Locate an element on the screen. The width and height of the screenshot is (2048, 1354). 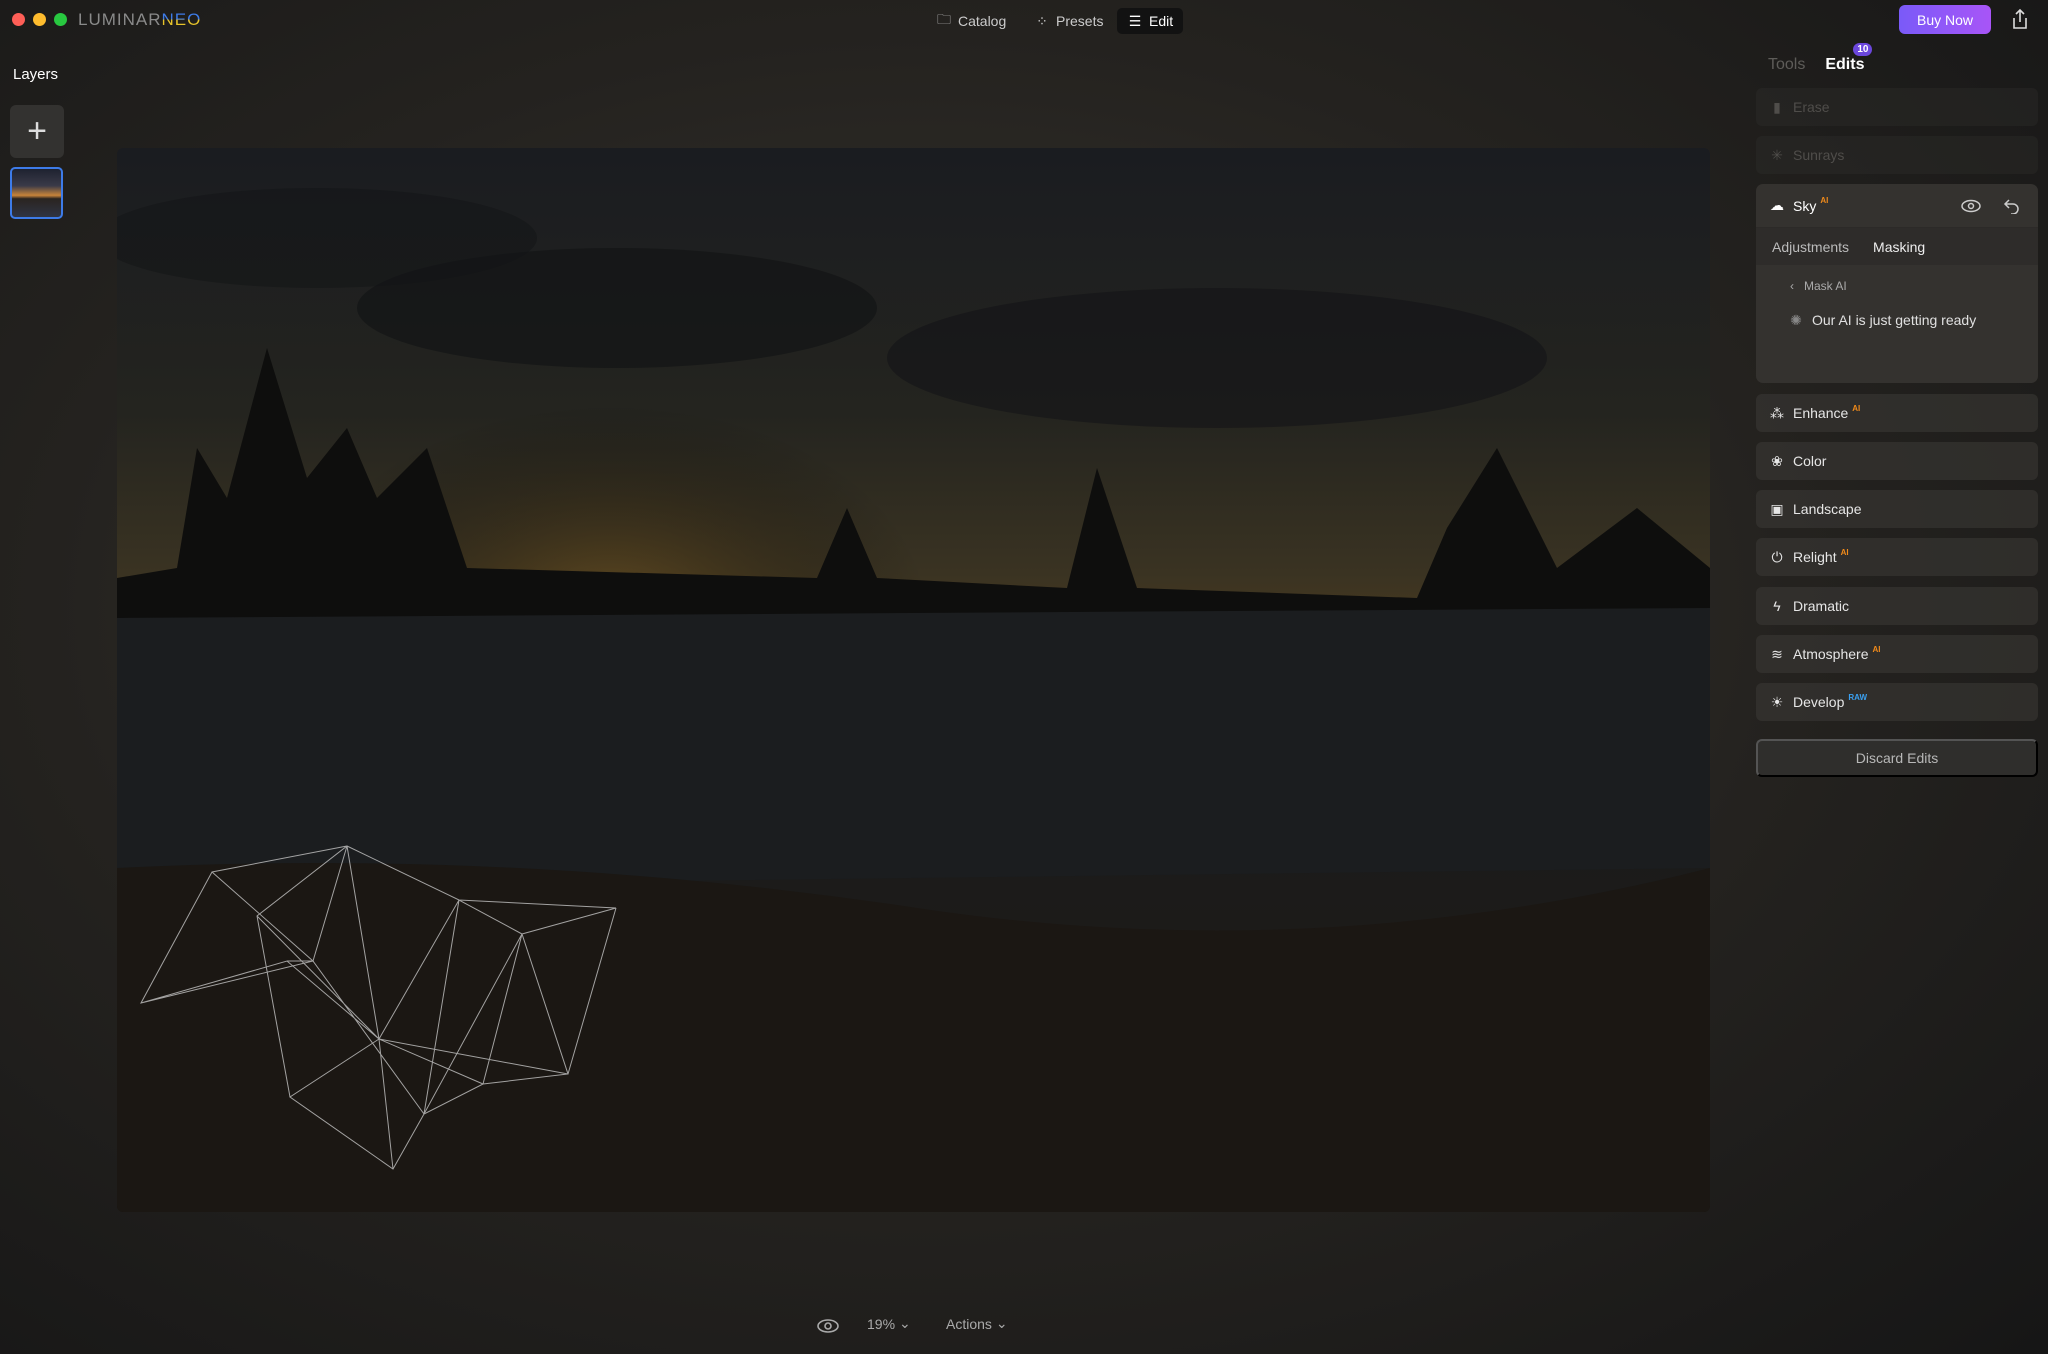
edit-item-relight: ⏻ Relight AI is located at coordinates (1897, 557).